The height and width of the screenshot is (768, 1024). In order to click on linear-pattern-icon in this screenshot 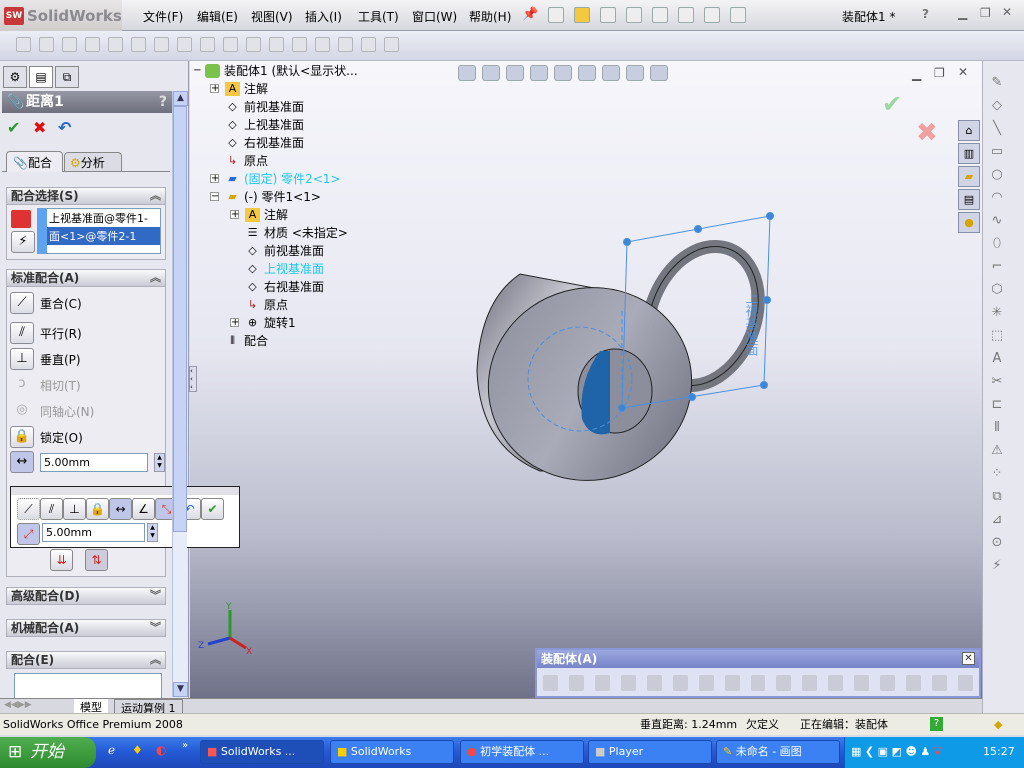, I will do `click(602, 683)`.